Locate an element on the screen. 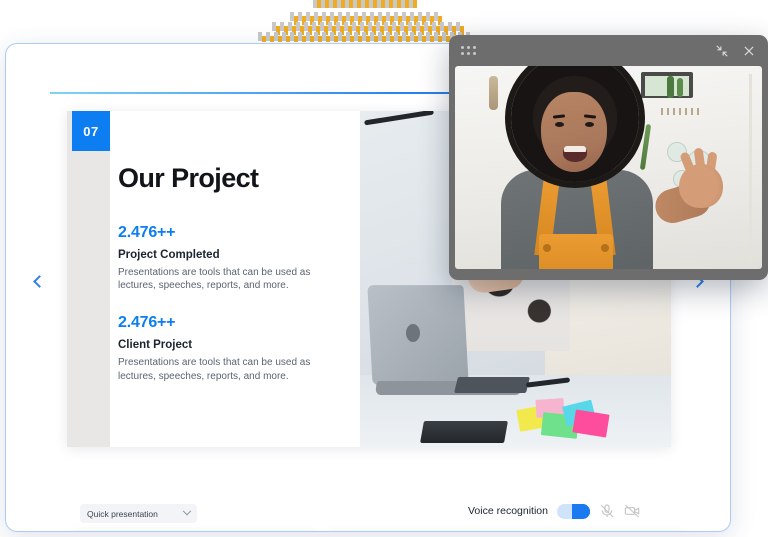 The height and width of the screenshot is (537, 768). chevron-down-icon is located at coordinates (187, 510).